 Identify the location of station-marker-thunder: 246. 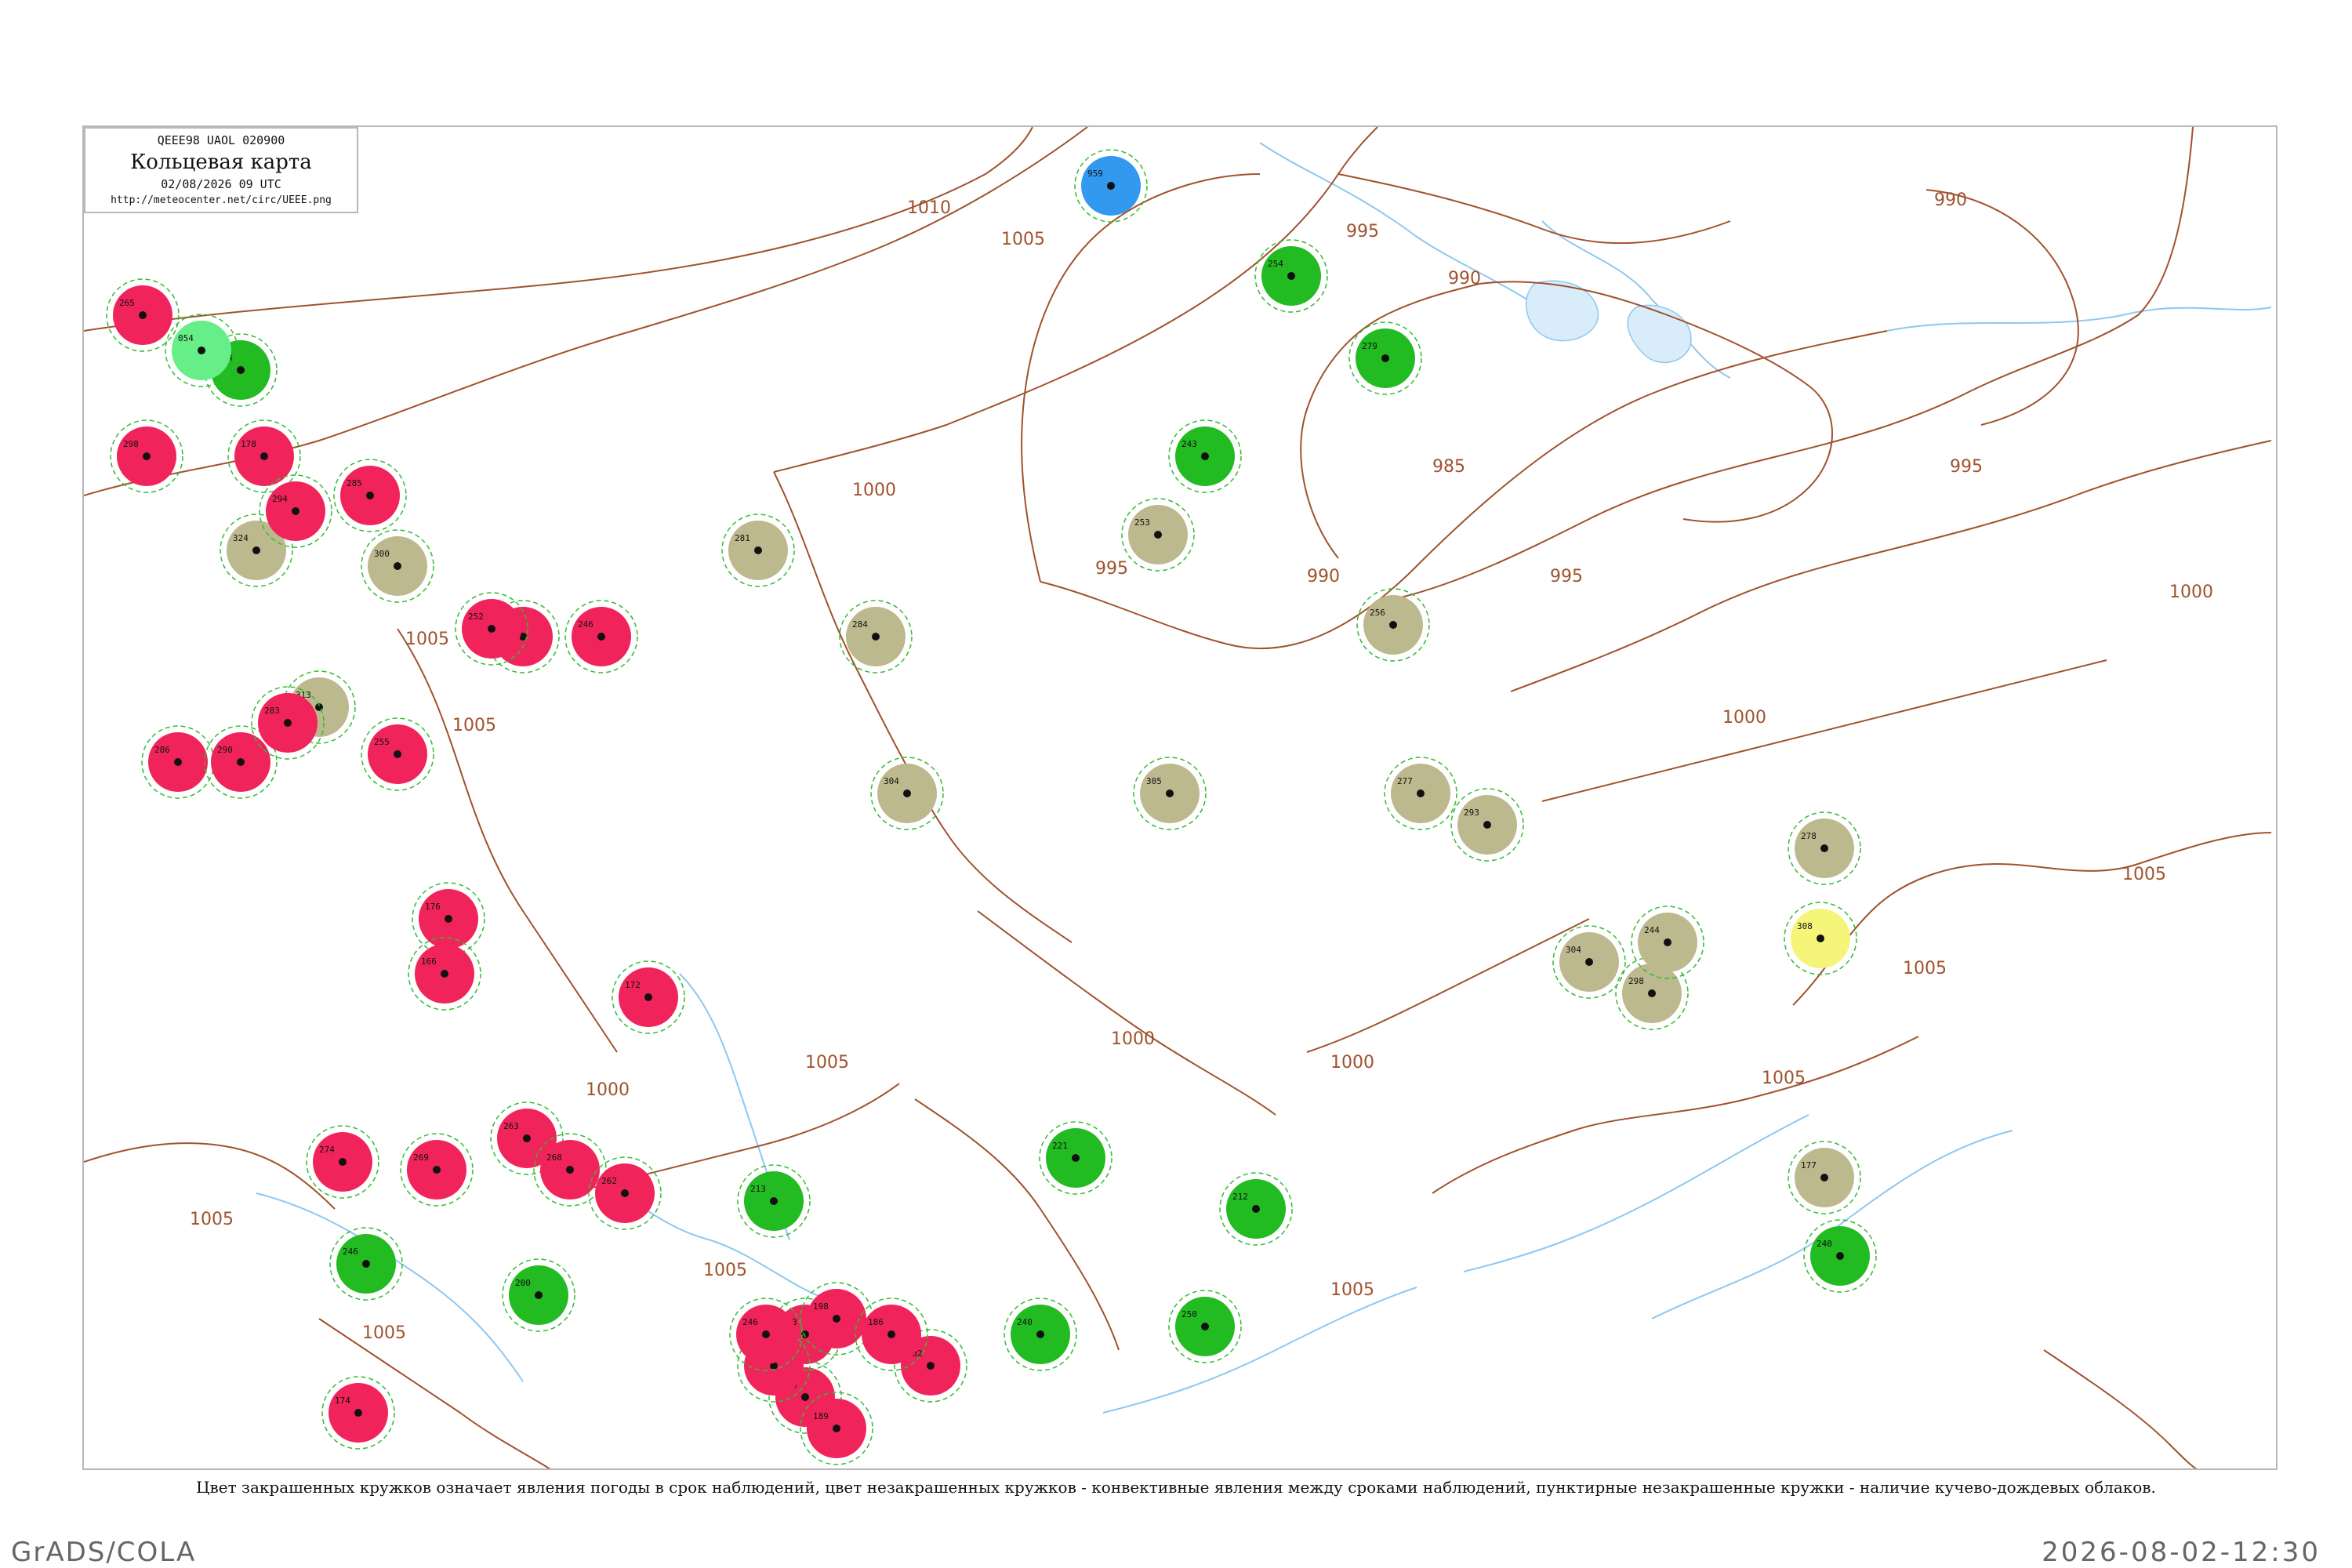
(366, 1264).